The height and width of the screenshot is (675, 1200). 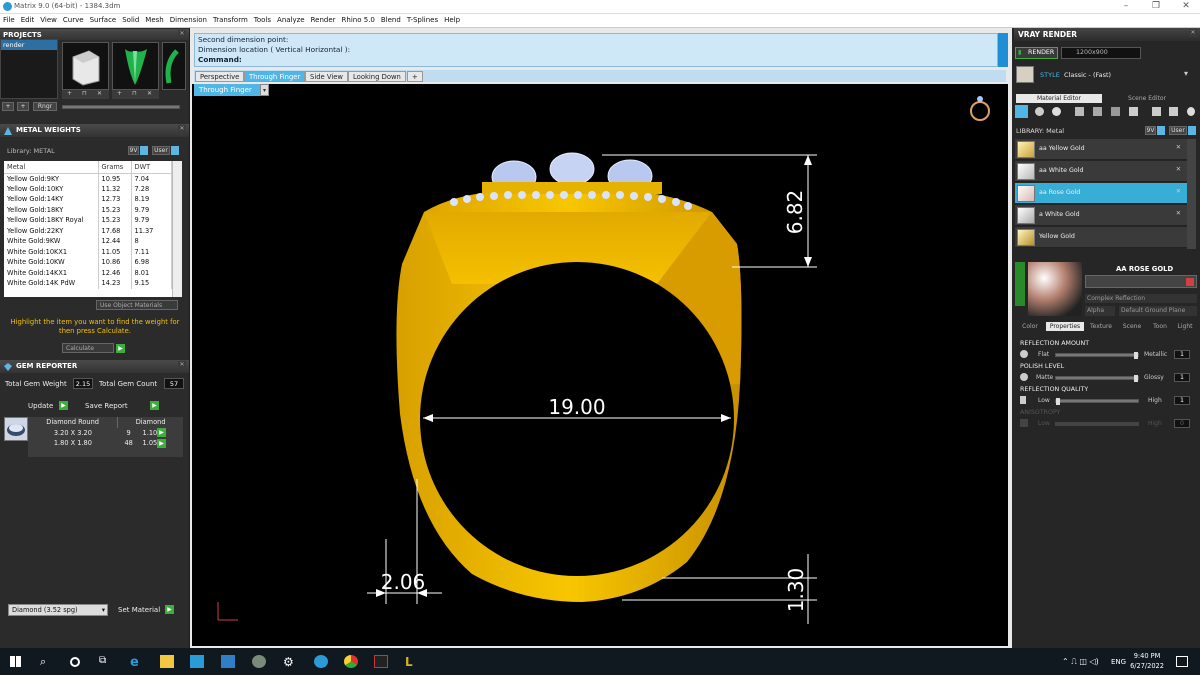 I want to click on tab-properties: Properties, so click(x=1065, y=326).